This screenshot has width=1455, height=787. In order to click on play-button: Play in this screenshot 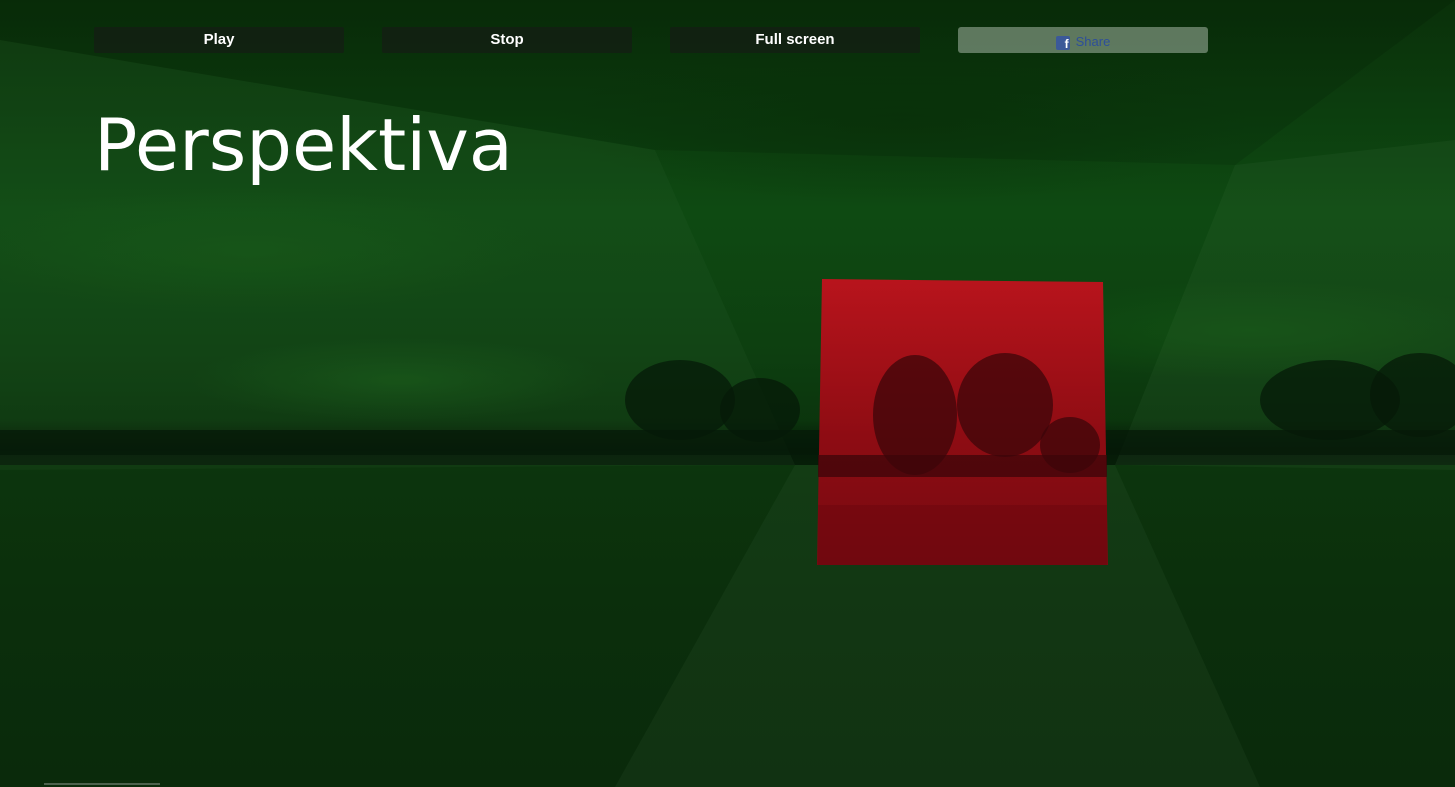, I will do `click(219, 40)`.